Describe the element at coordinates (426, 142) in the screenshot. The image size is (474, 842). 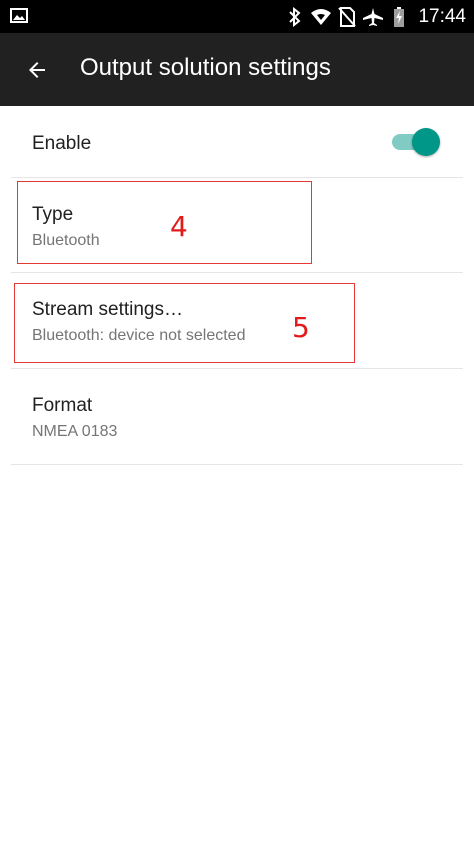
I see `switch-thumb` at that location.